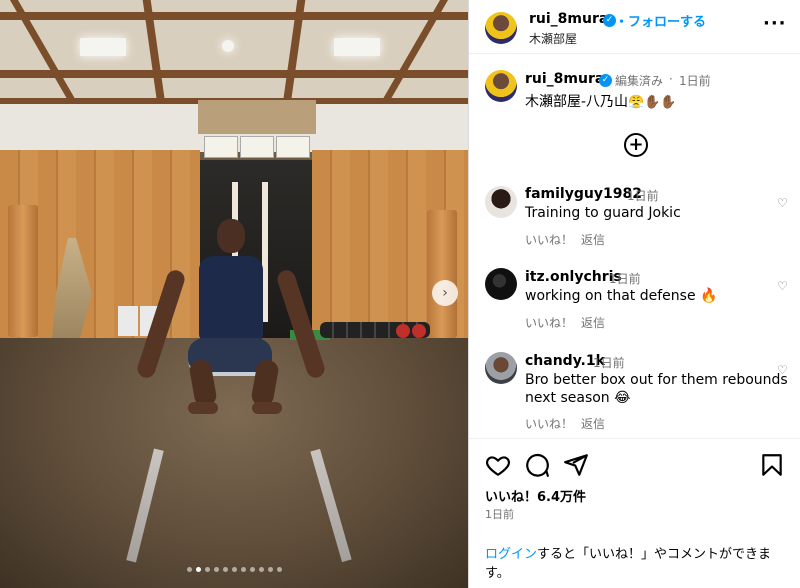  Describe the element at coordinates (231, 299) in the screenshot. I see `athlete-torso` at that location.